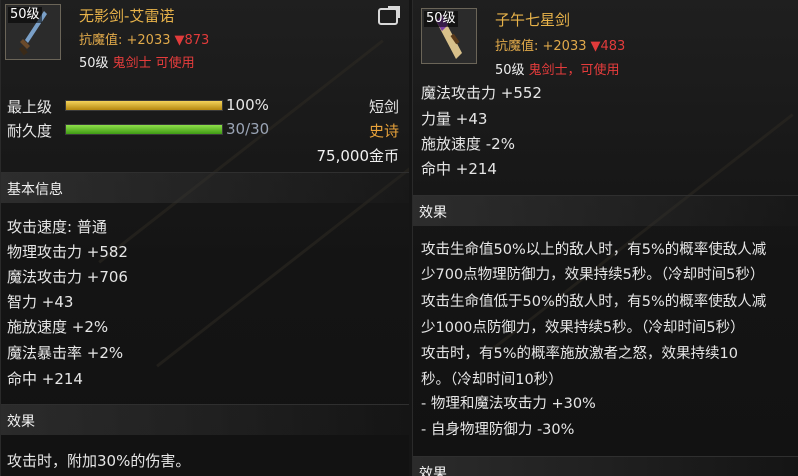 Image resolution: width=798 pixels, height=476 pixels. I want to click on effect-line: - 物理和魔法攻击力 +30%, so click(508, 404).